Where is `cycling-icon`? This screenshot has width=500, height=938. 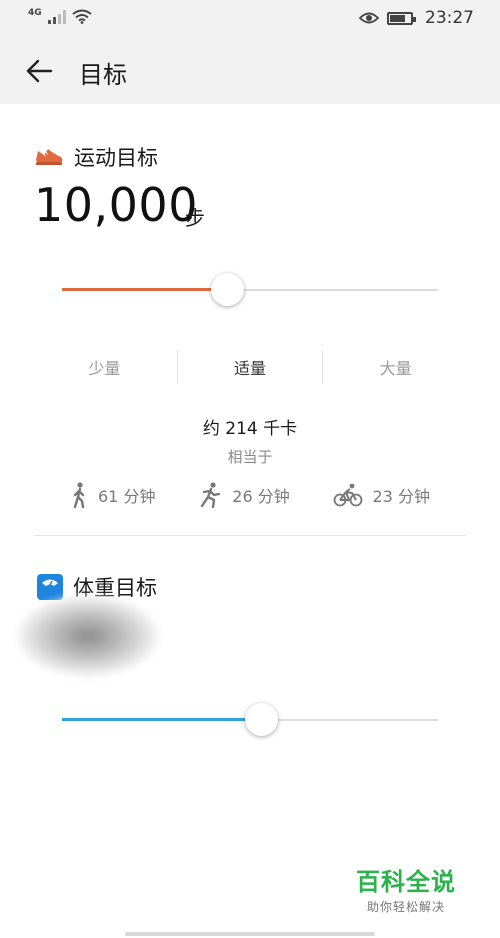 cycling-icon is located at coordinates (347, 495).